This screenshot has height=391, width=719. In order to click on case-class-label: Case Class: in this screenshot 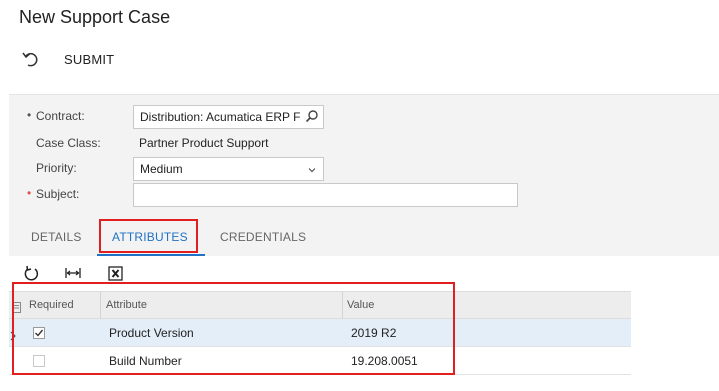, I will do `click(68, 143)`.